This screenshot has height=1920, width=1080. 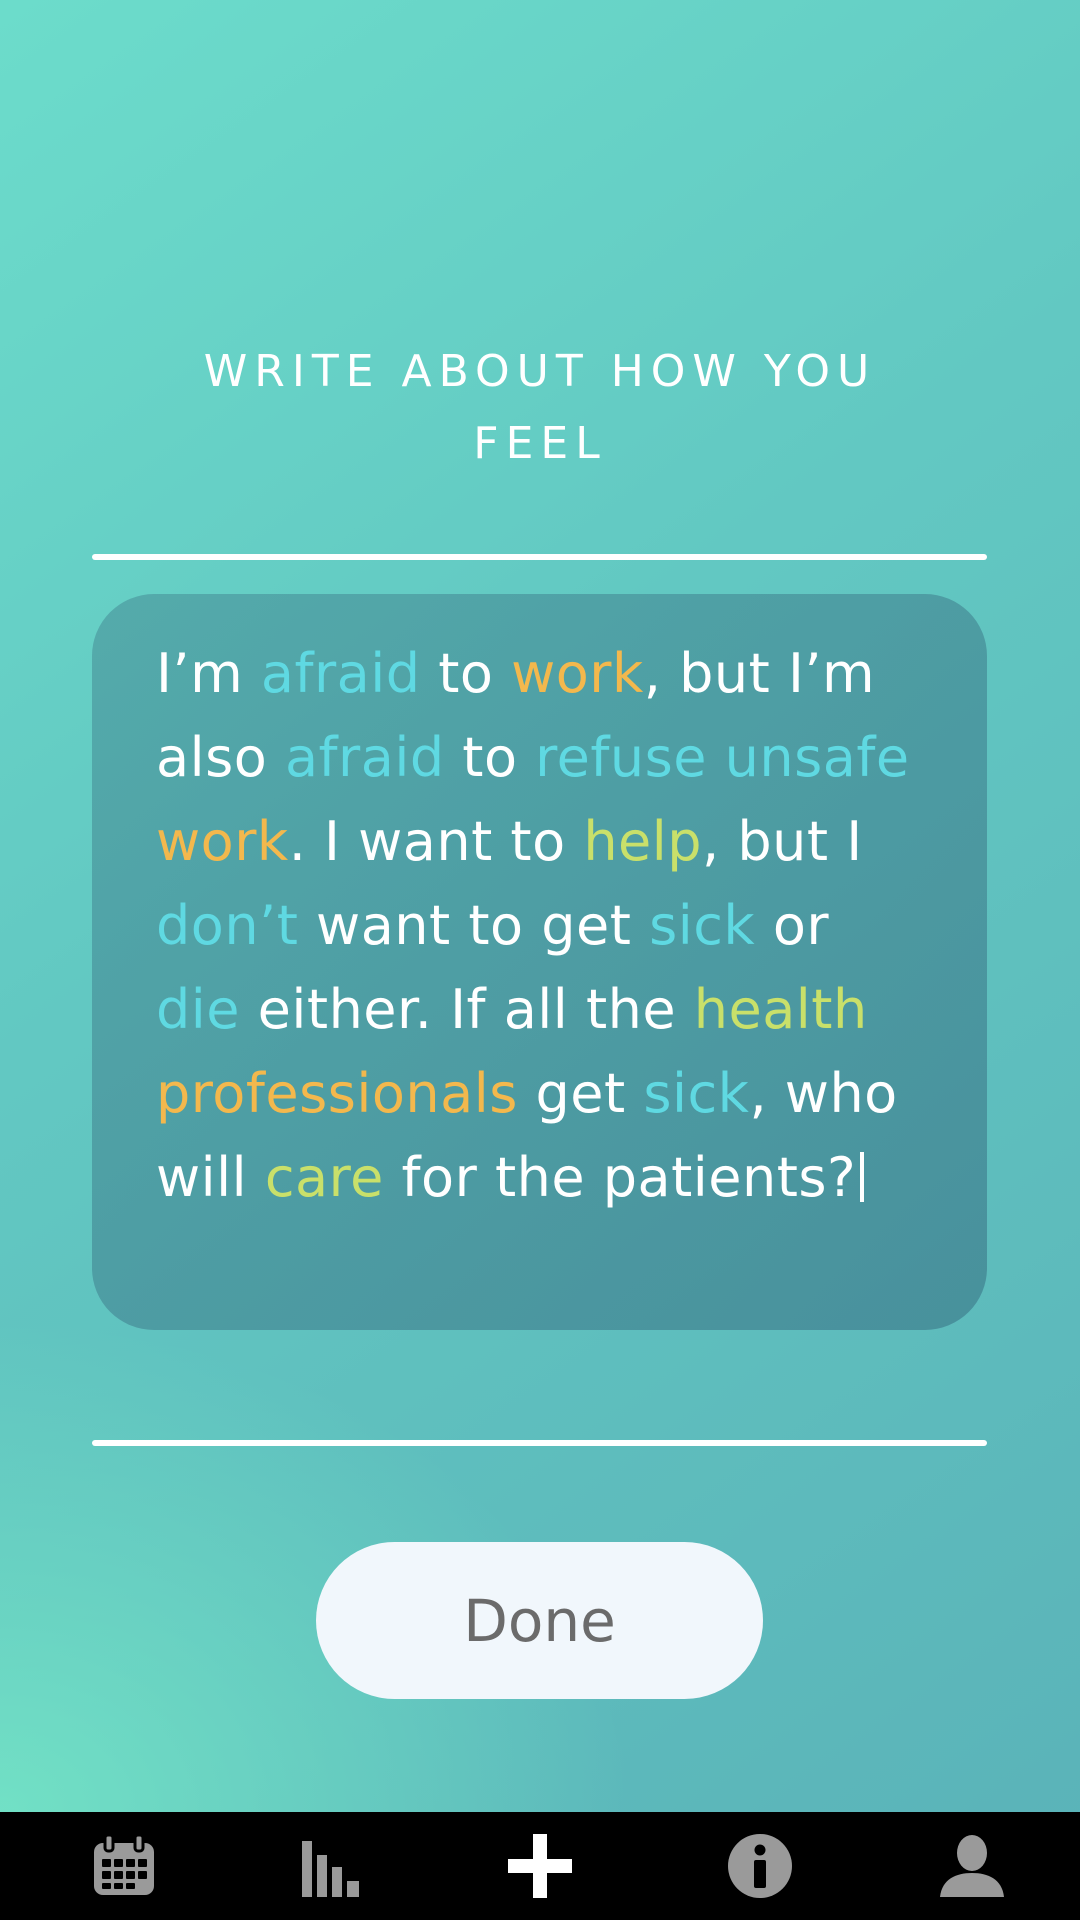 What do you see at coordinates (474, 925) in the screenshot?
I see `entry-text-segment: want to get` at bounding box center [474, 925].